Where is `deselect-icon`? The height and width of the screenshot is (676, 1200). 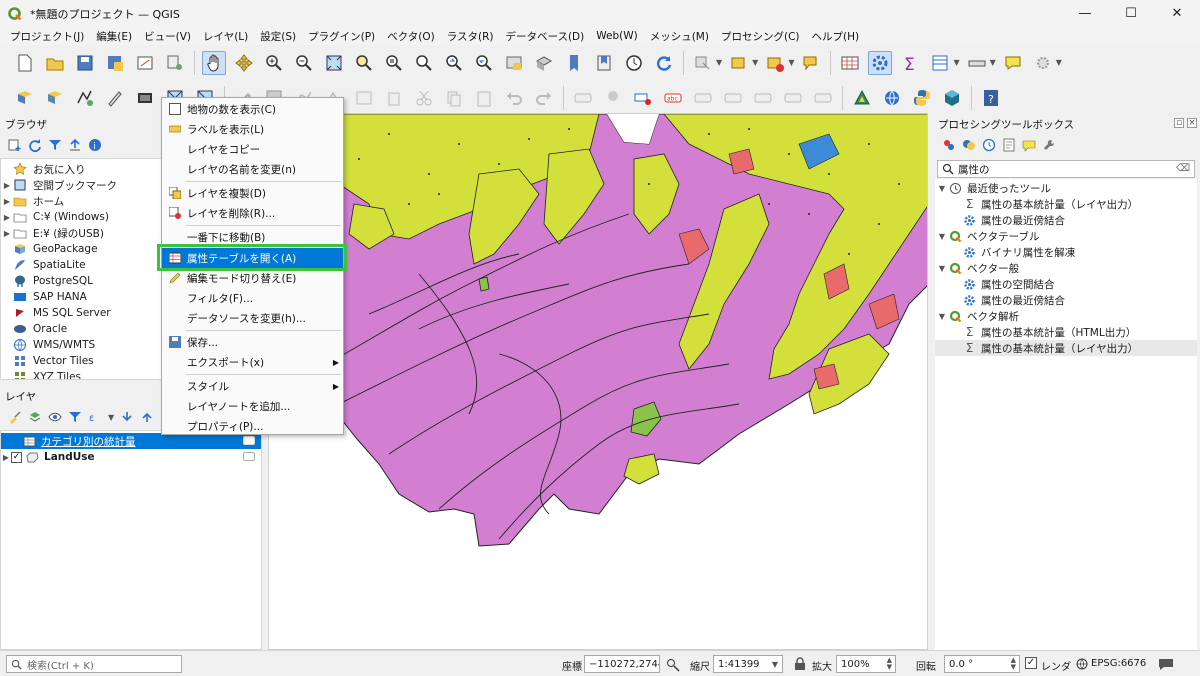
deselect-icon is located at coordinates (775, 63).